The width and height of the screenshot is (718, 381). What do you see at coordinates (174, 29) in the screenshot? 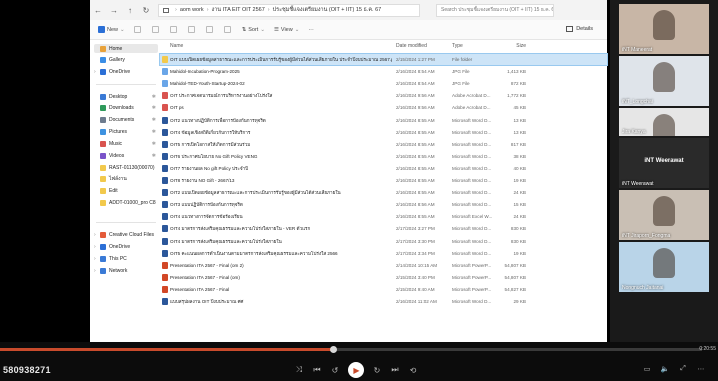
I see `paste-icon` at bounding box center [174, 29].